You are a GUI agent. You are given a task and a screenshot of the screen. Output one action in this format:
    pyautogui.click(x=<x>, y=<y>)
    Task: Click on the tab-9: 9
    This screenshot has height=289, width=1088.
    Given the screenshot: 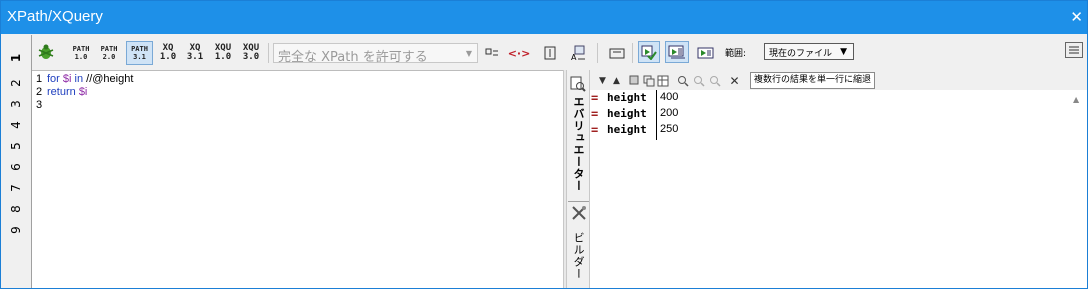 What is the action you would take?
    pyautogui.click(x=16, y=230)
    